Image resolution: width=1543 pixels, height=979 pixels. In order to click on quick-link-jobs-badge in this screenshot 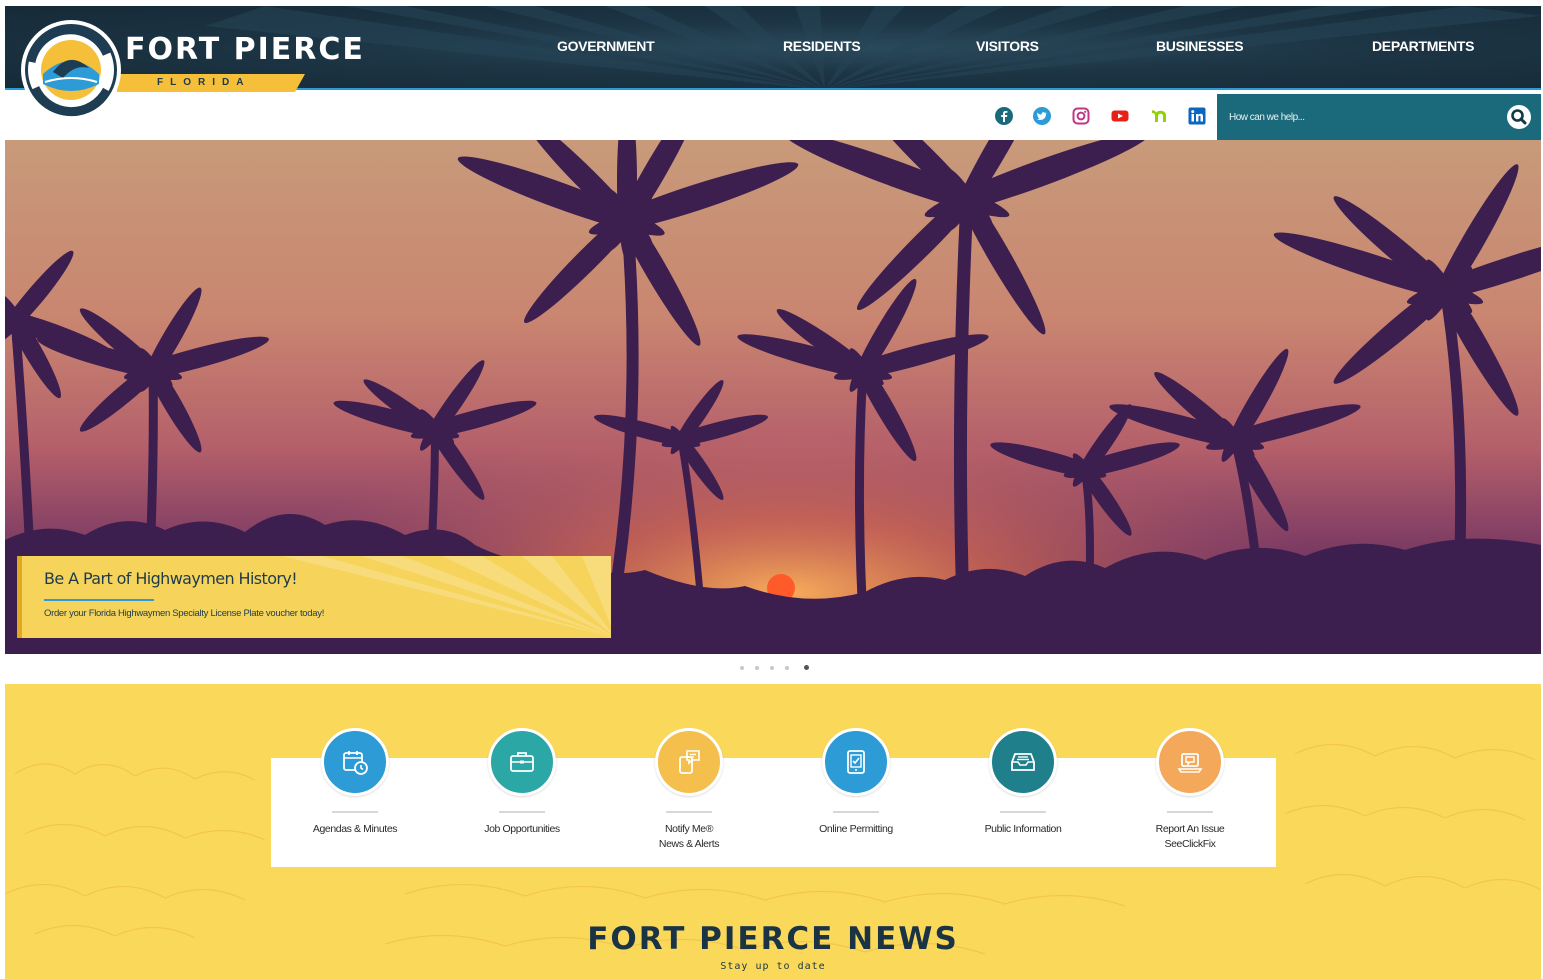, I will do `click(522, 762)`.